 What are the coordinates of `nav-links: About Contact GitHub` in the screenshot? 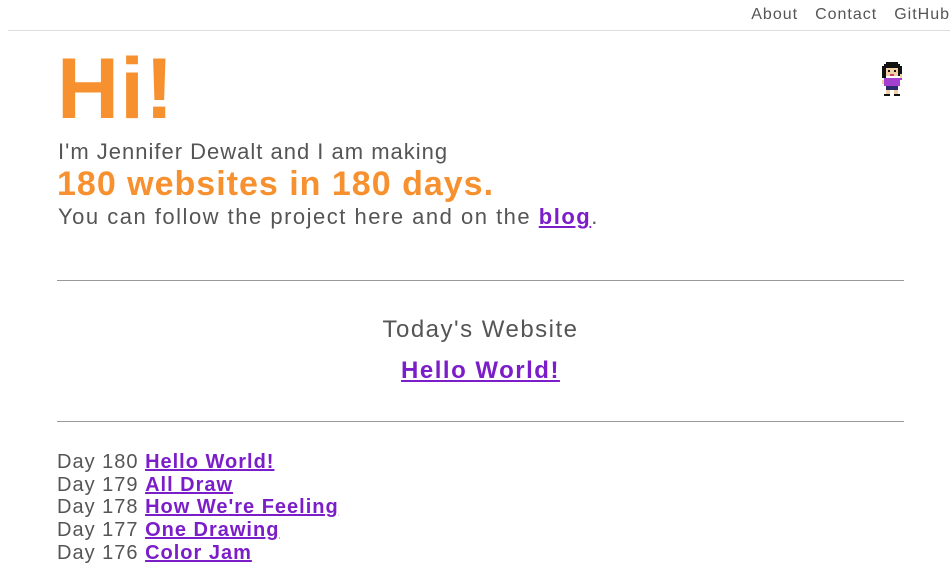 It's located at (850, 15).